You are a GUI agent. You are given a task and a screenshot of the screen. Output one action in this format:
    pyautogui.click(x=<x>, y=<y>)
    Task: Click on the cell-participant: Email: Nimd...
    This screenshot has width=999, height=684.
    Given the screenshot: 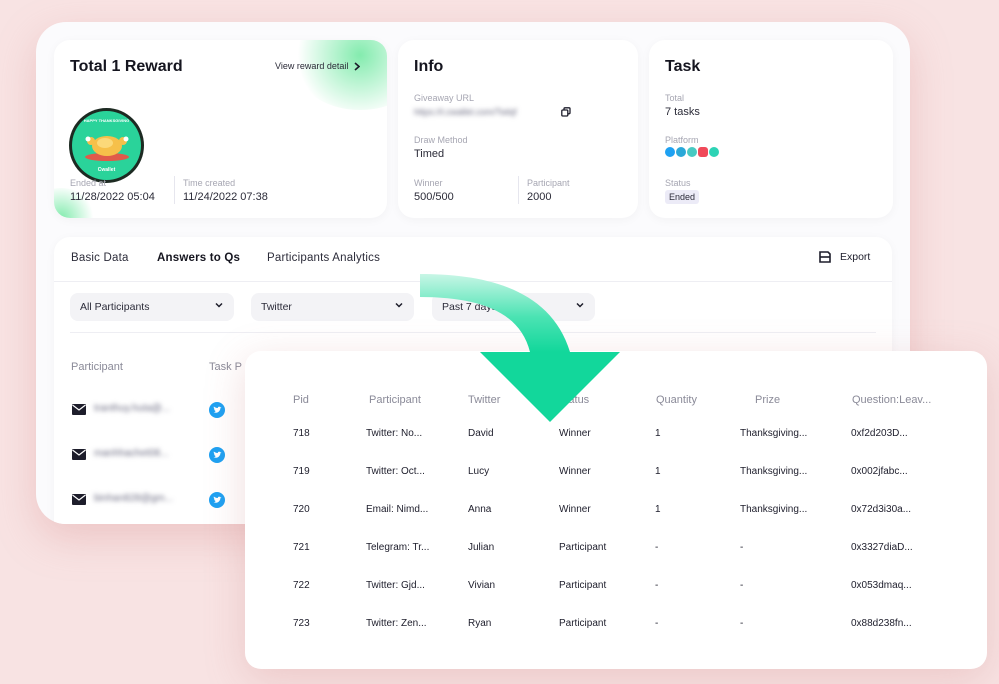 What is the action you would take?
    pyautogui.click(x=397, y=509)
    